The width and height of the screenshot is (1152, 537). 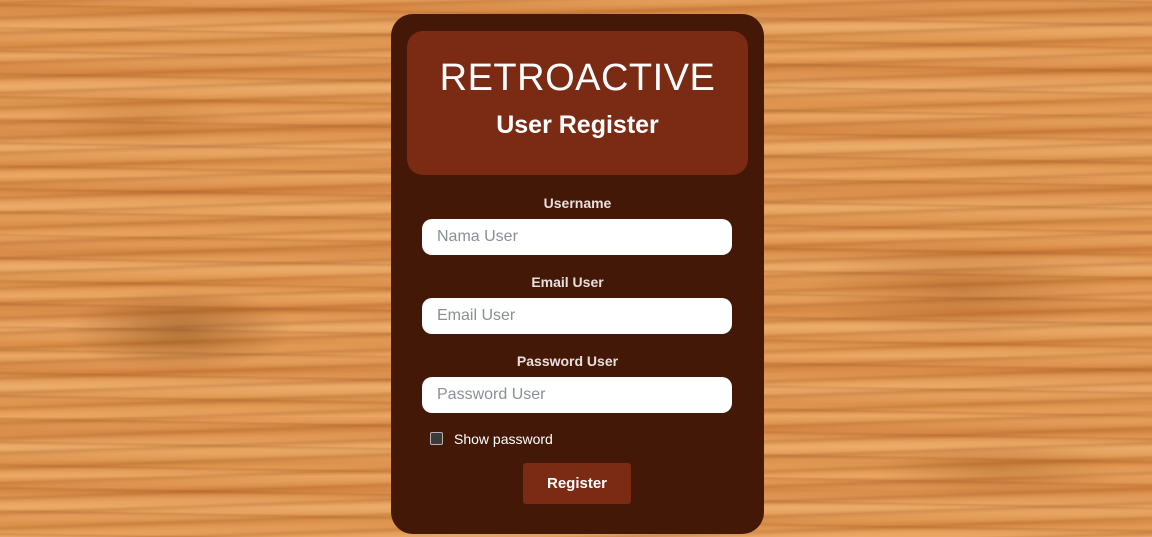 I want to click on username-input, so click(x=577, y=237).